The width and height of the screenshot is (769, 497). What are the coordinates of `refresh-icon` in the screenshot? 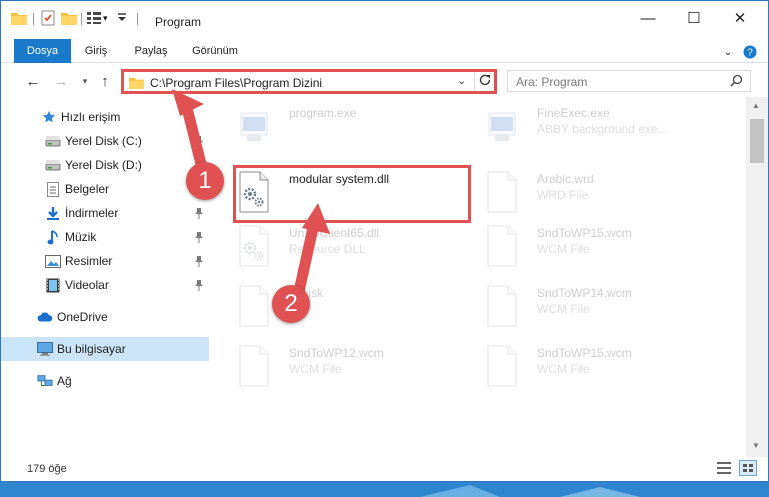 It's located at (486, 81).